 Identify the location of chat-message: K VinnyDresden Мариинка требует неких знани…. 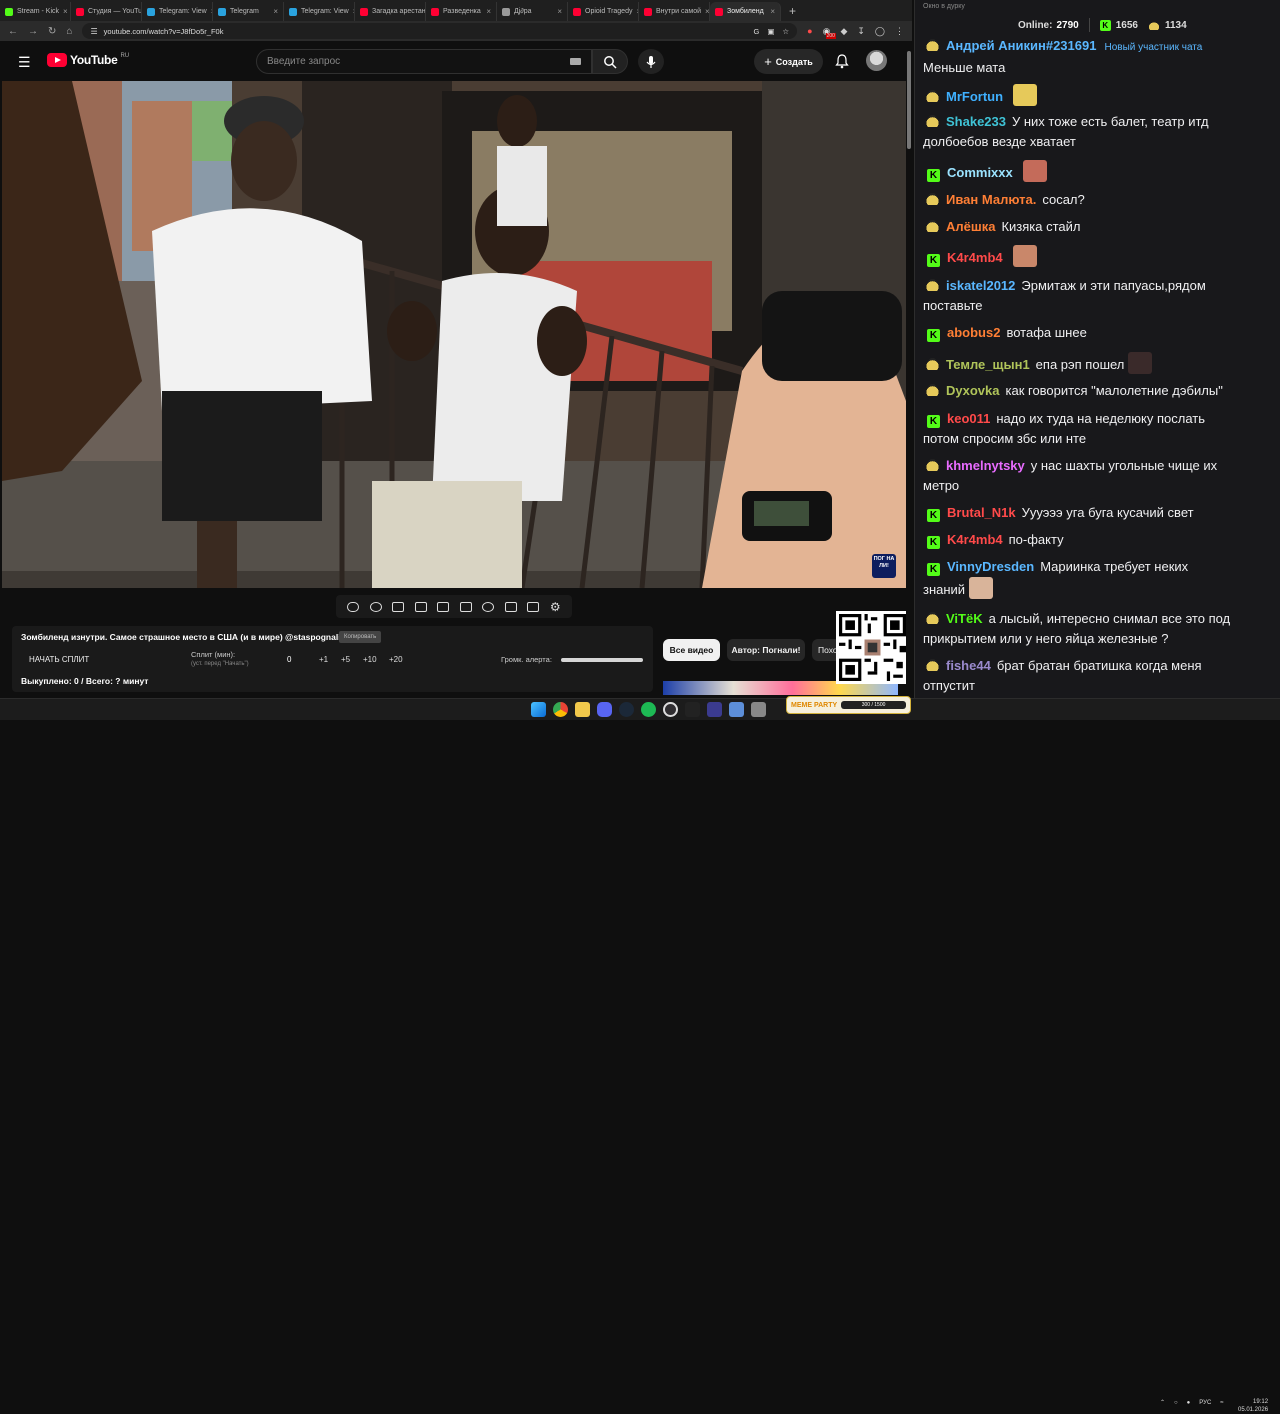
(1099, 578).